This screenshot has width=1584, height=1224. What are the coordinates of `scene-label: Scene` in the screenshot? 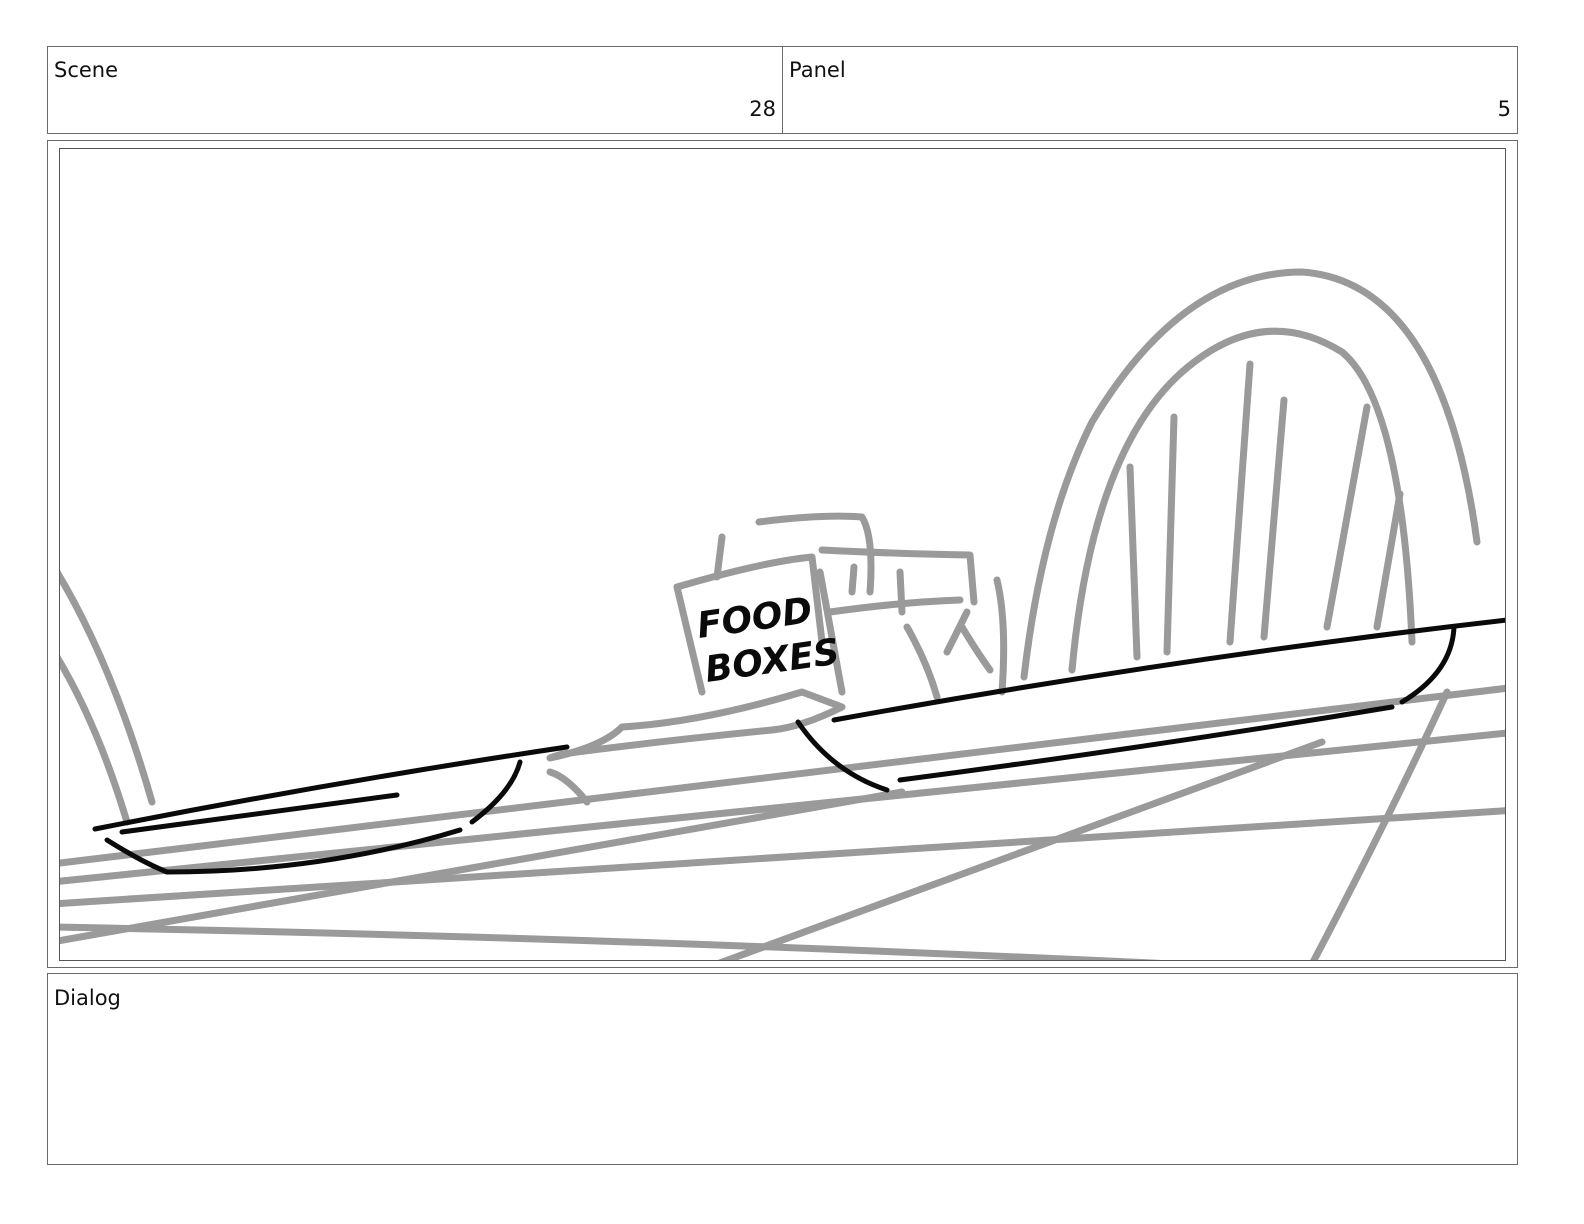 It's located at (86, 70).